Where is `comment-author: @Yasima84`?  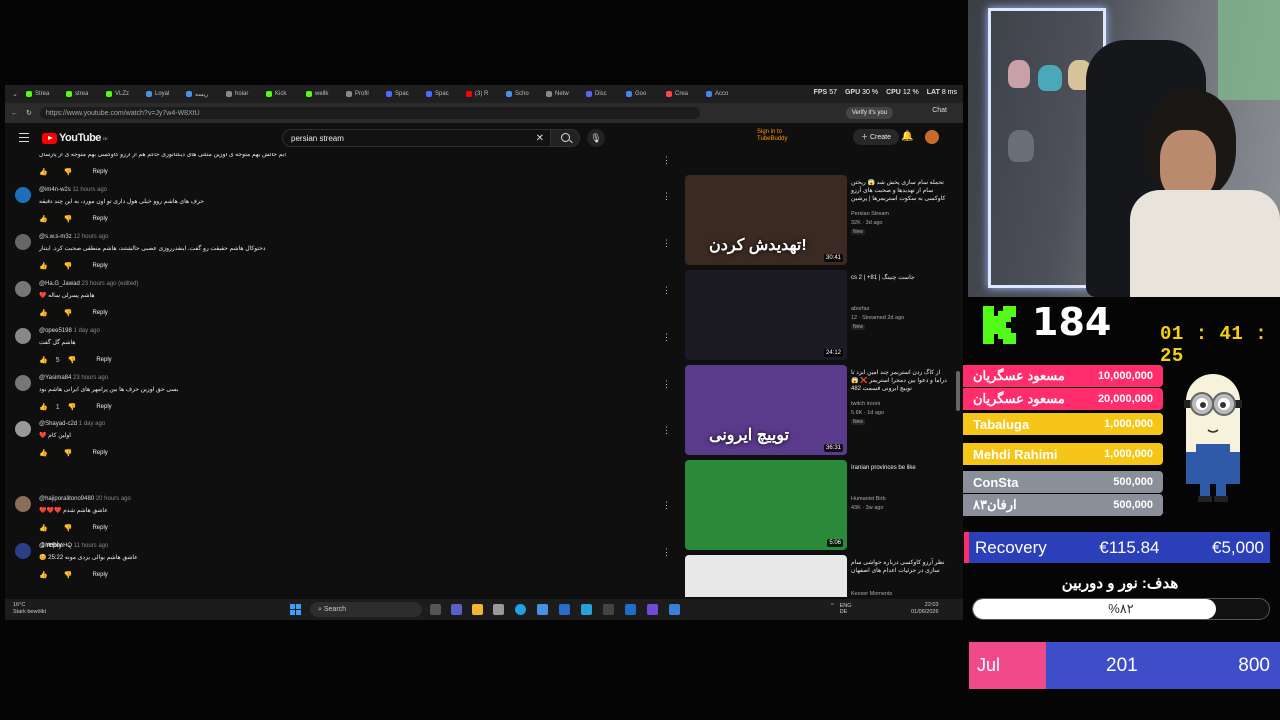 comment-author: @Yasima84 is located at coordinates (55, 378).